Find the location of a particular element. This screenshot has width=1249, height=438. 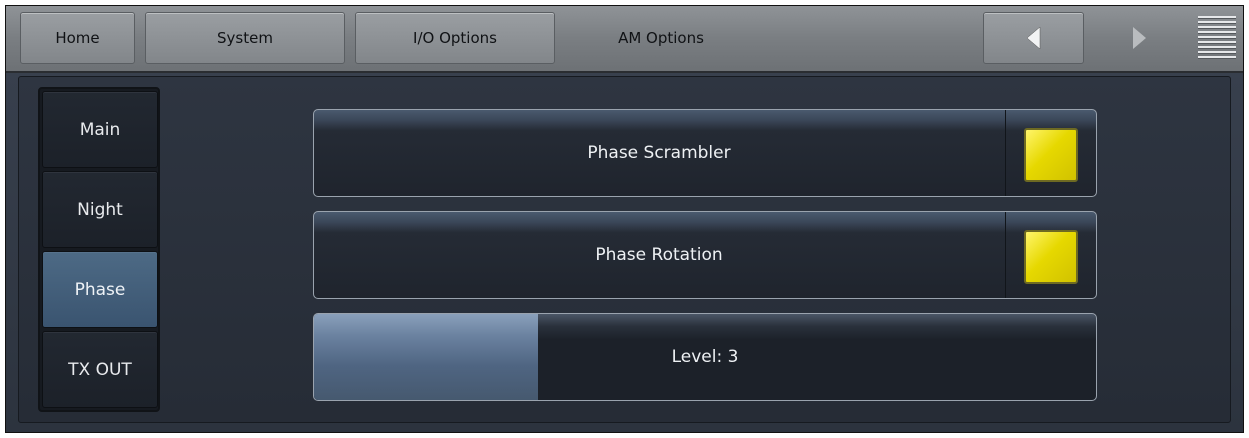

sidebar-item-phase: Phase is located at coordinates (100, 289).